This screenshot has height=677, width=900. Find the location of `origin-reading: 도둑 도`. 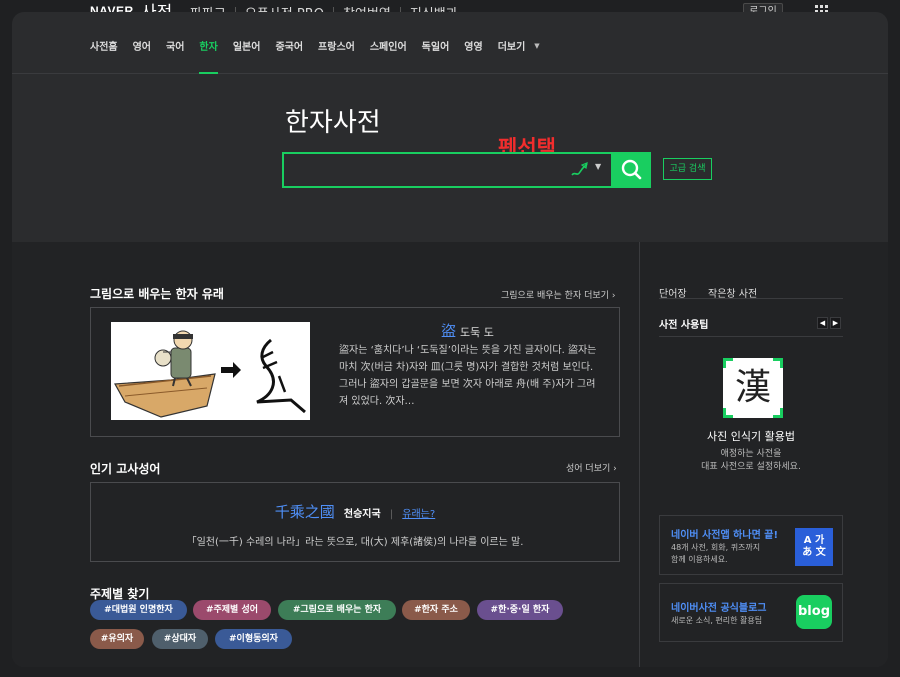

origin-reading: 도둑 도 is located at coordinates (477, 332).